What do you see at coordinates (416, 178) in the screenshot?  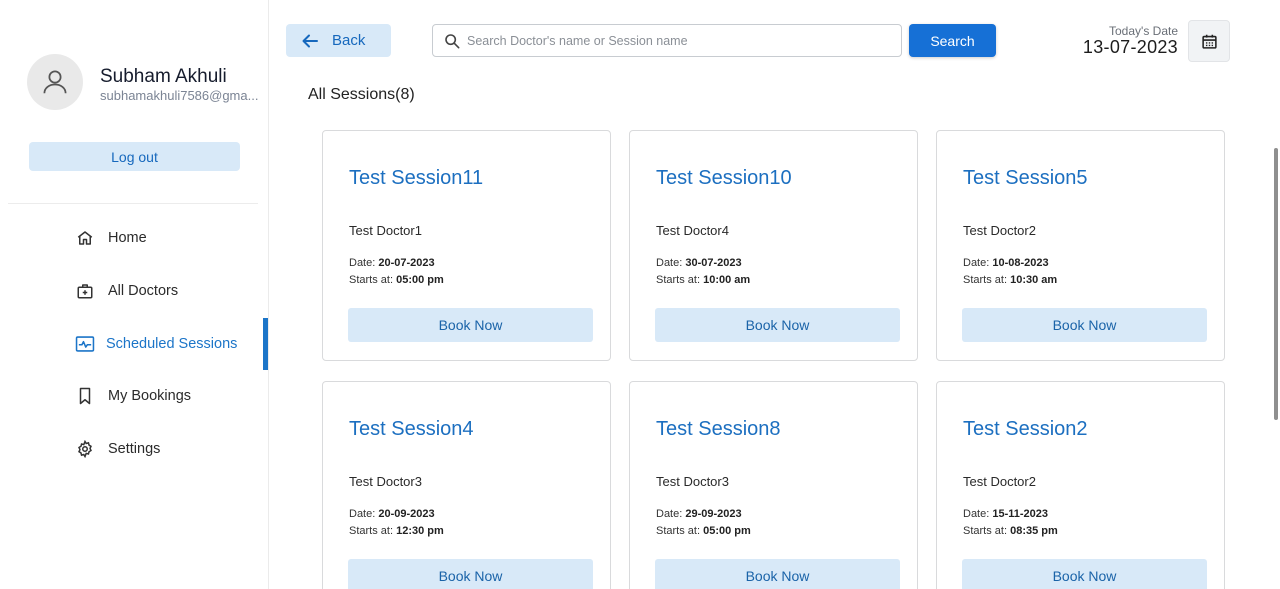 I see `session-title: Test Session11` at bounding box center [416, 178].